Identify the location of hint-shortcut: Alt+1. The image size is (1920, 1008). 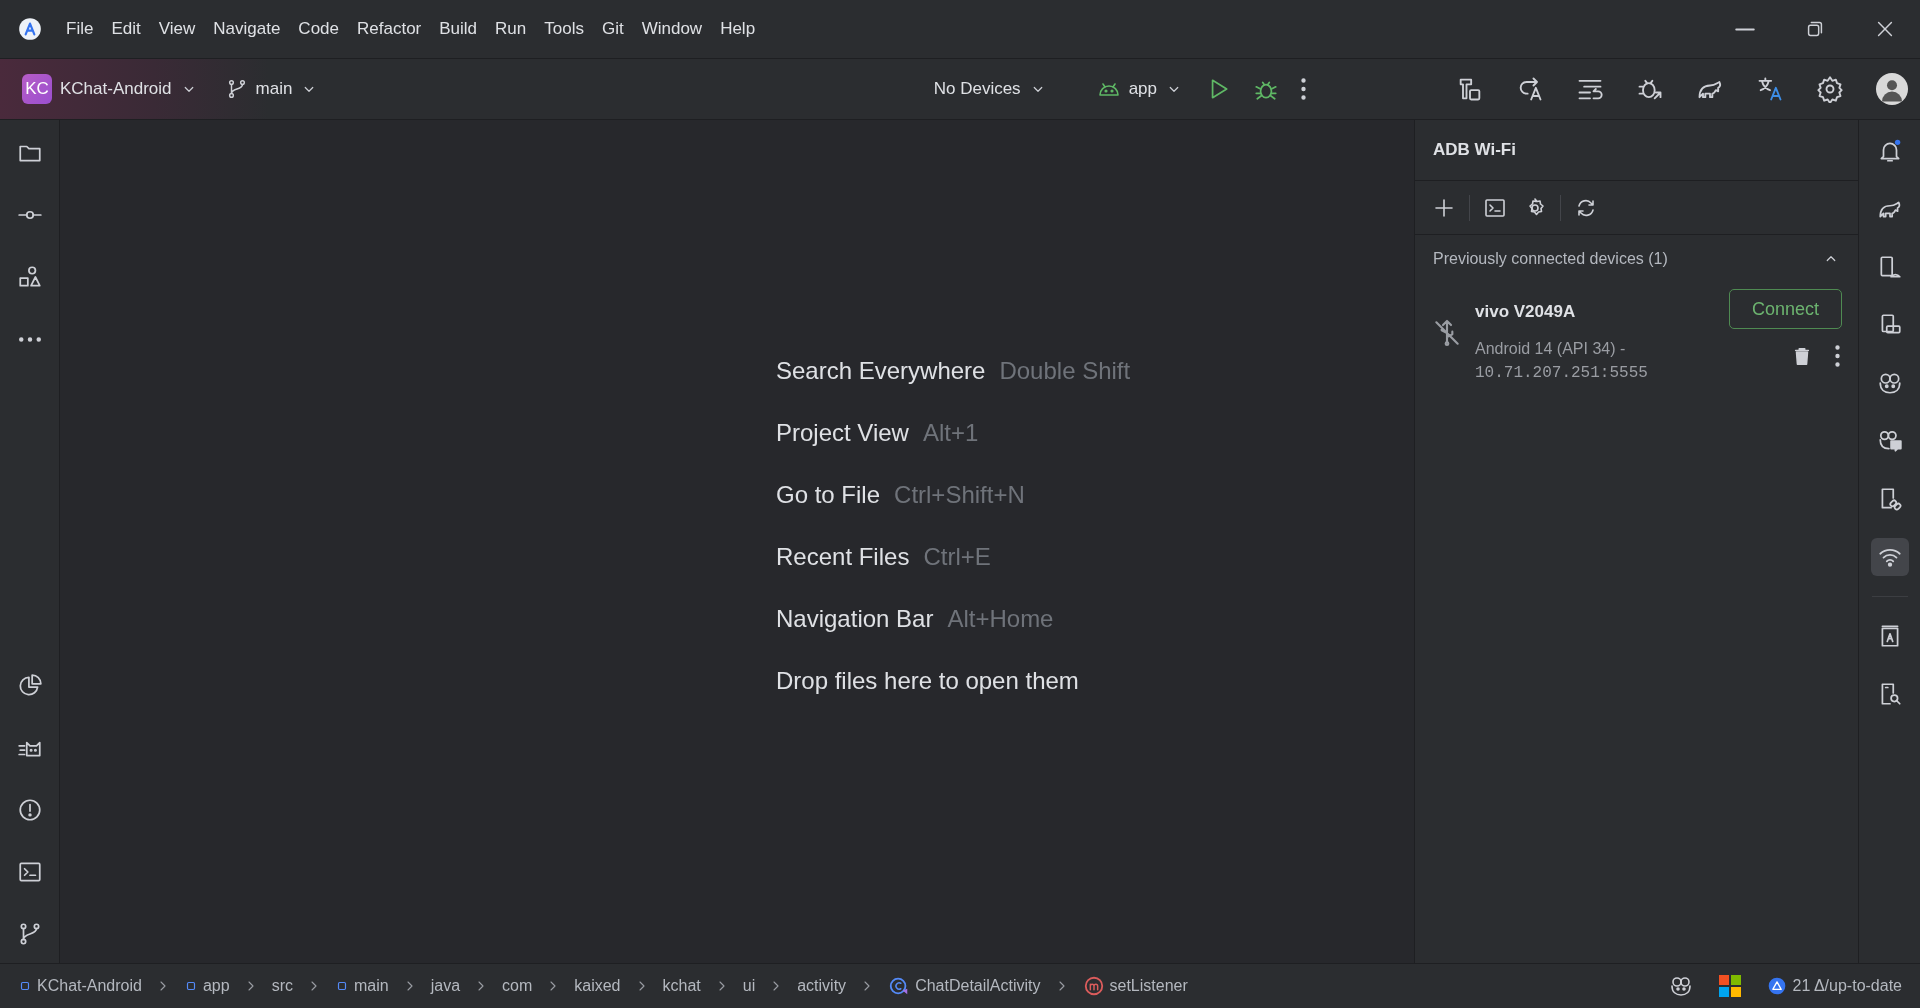
(950, 433).